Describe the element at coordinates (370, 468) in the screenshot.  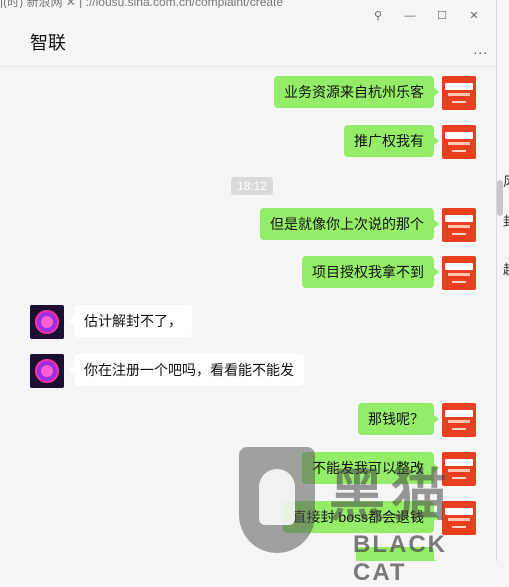
I see `message-bubble-outgoing: 不能发我可以整改` at that location.